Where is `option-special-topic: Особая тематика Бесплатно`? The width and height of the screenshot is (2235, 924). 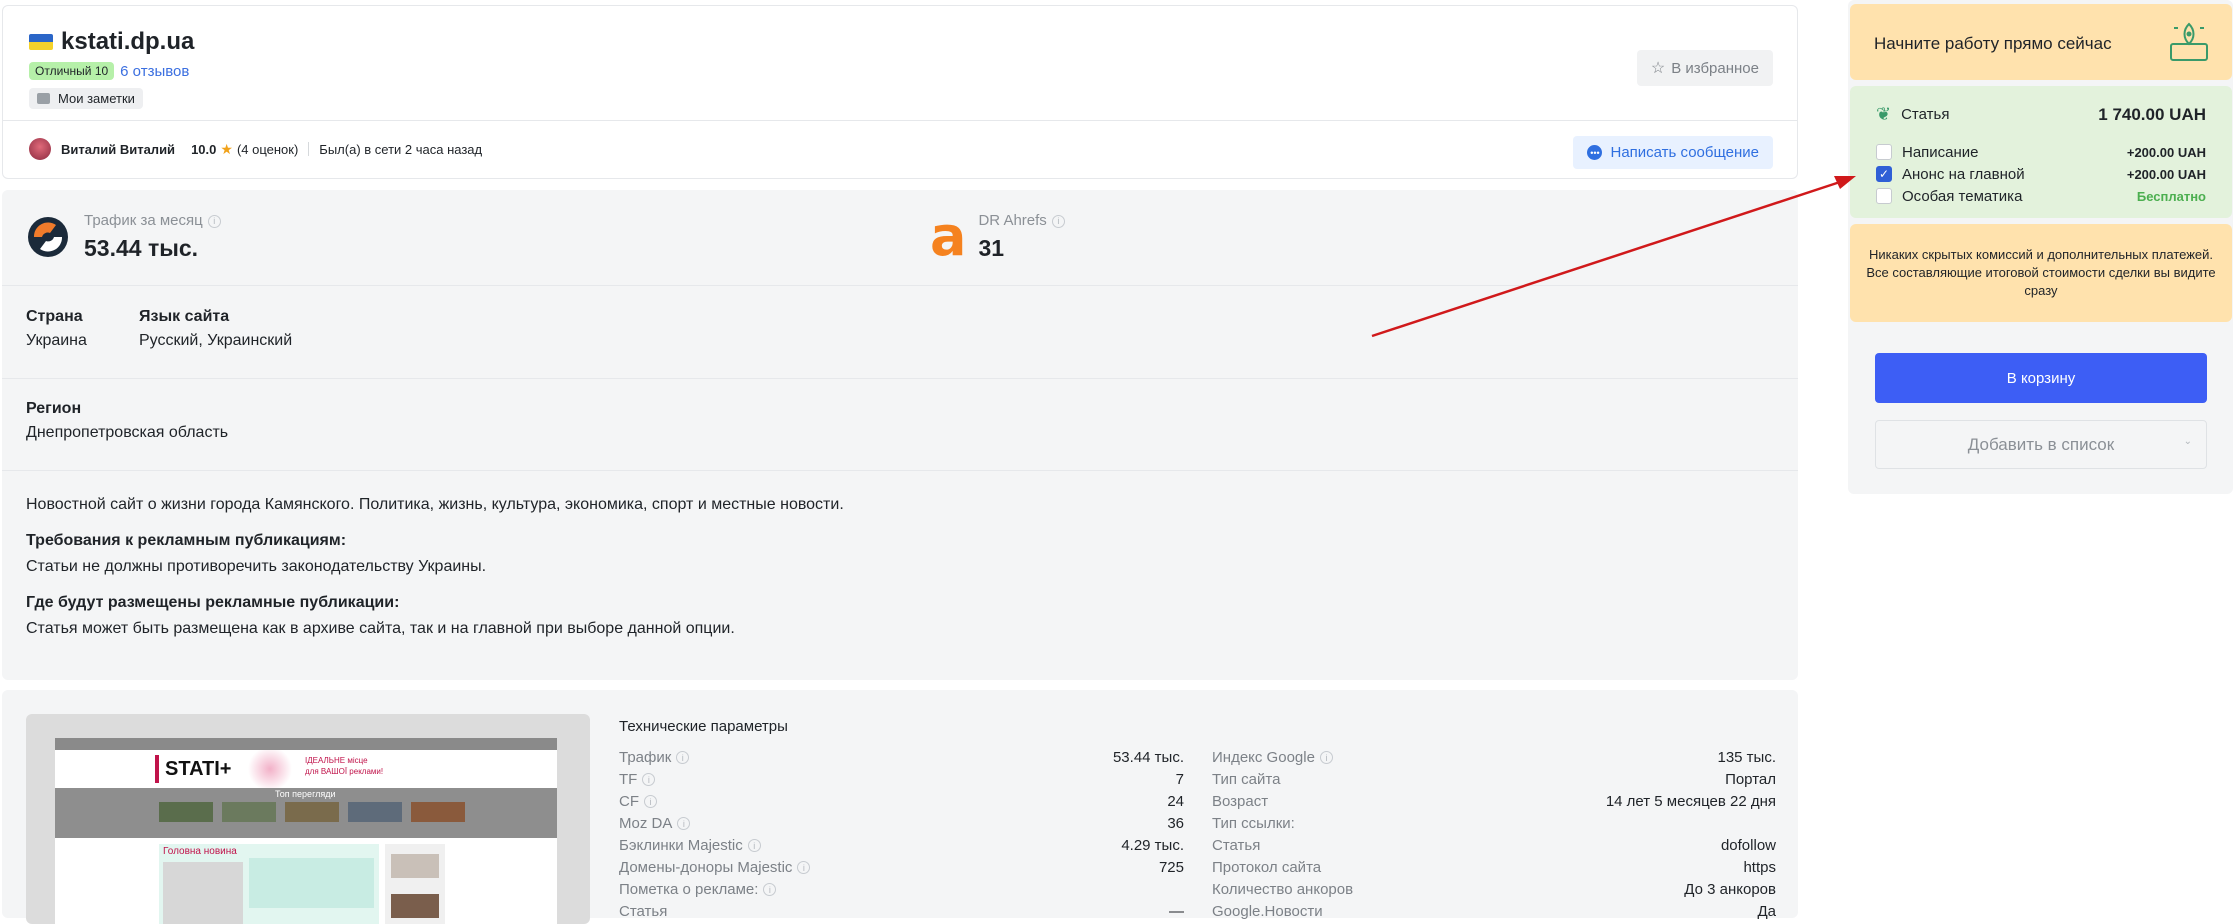 option-special-topic: Особая тематика Бесплатно is located at coordinates (2041, 196).